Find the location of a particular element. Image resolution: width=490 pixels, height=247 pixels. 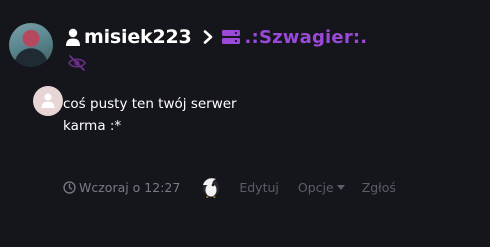

penguin-reaction-icon is located at coordinates (211, 187).